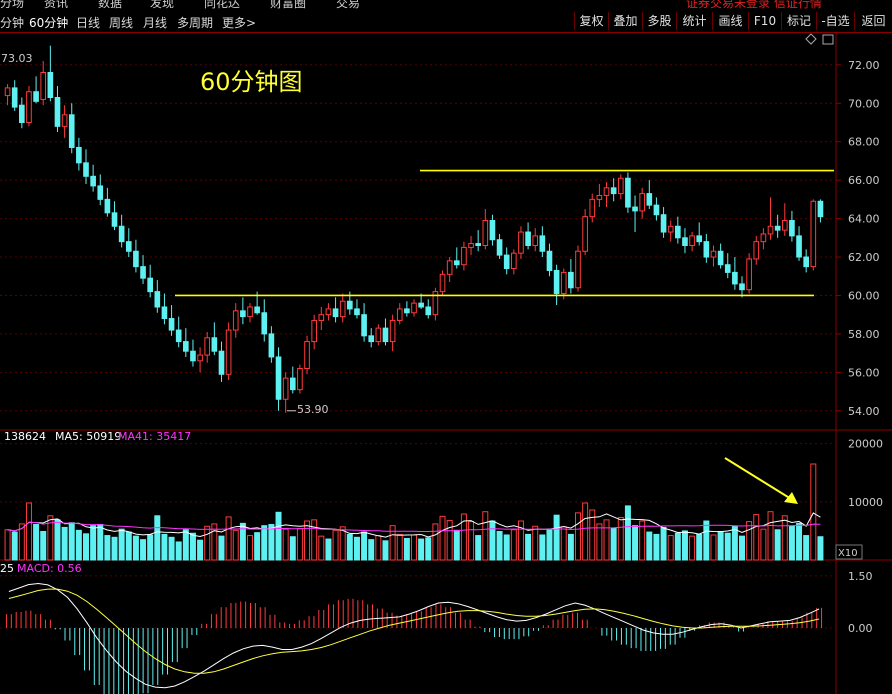 Image resolution: width=892 pixels, height=694 pixels. Describe the element at coordinates (239, 22) in the screenshot. I see `tab-more: 更多>` at that location.